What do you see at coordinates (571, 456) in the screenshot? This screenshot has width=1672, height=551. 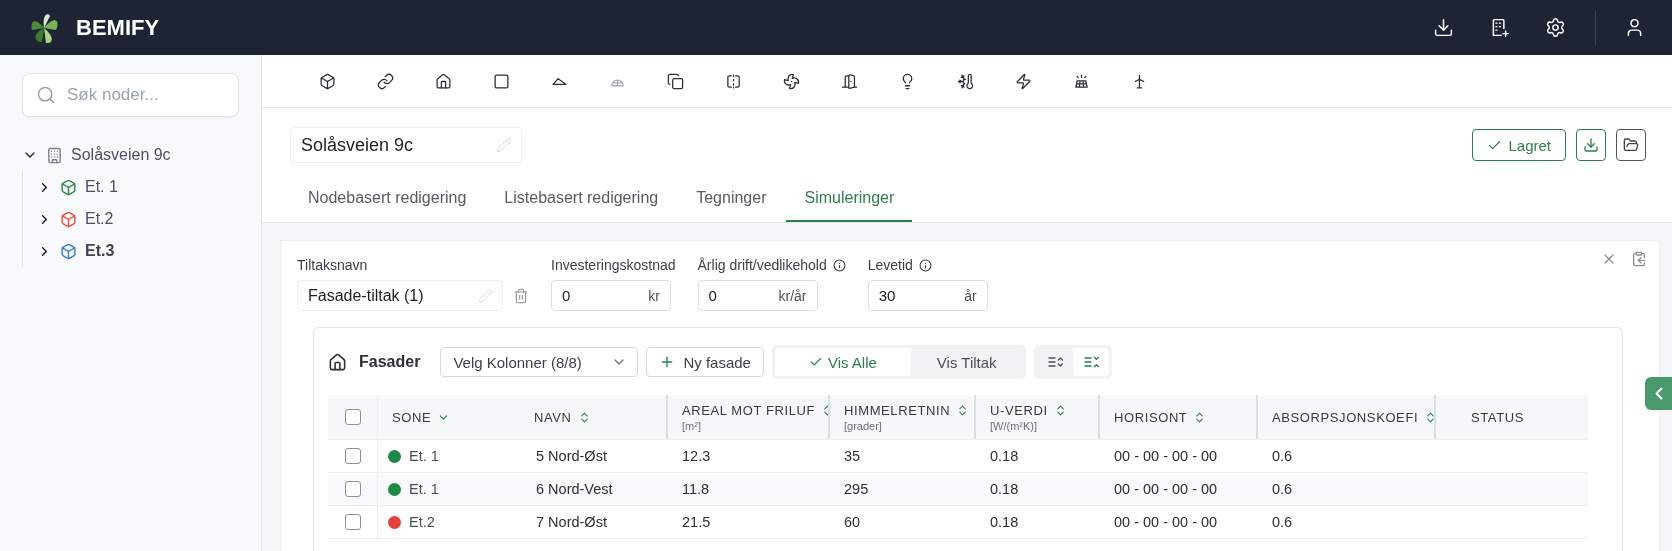 I see `table-cell: 5 Nord-Øst` at bounding box center [571, 456].